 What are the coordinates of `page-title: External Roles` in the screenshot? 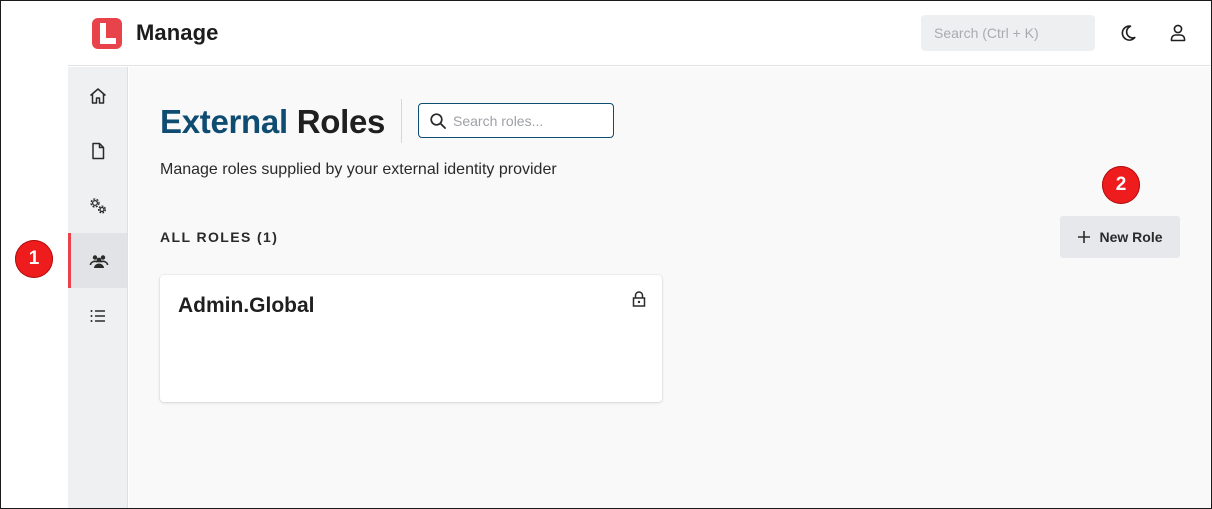 It's located at (272, 122).